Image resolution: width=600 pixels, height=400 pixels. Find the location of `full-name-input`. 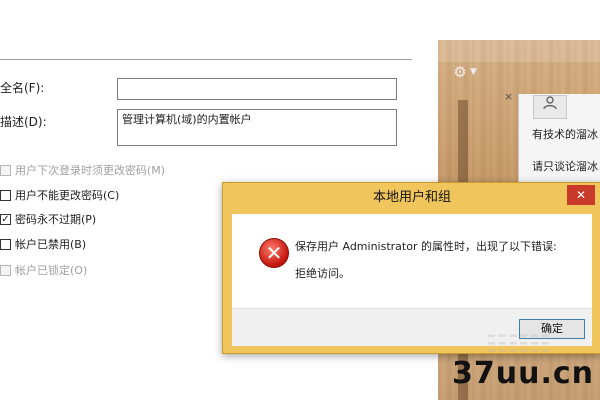

full-name-input is located at coordinates (257, 89).